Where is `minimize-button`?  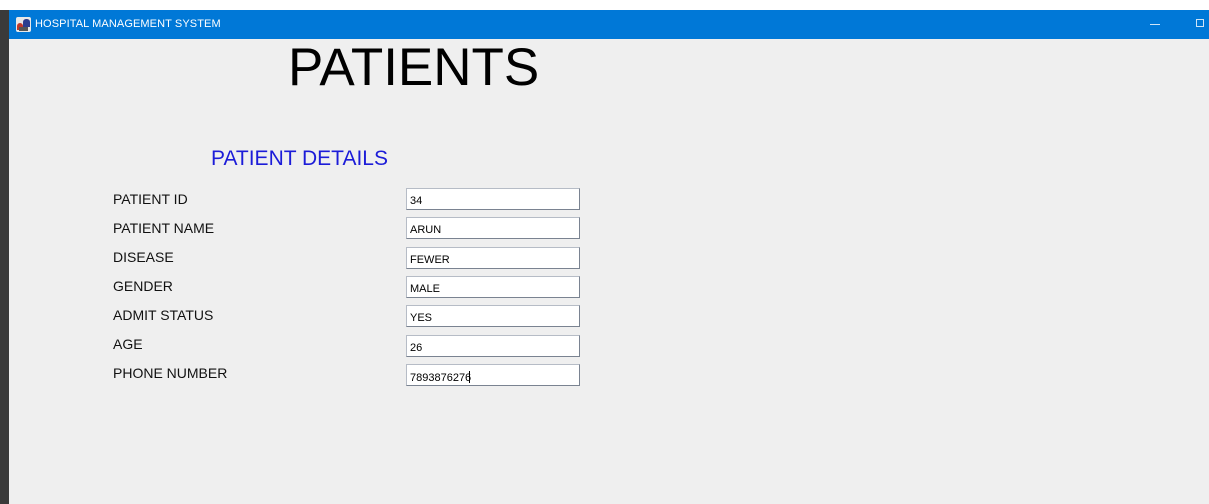 minimize-button is located at coordinates (1155, 24).